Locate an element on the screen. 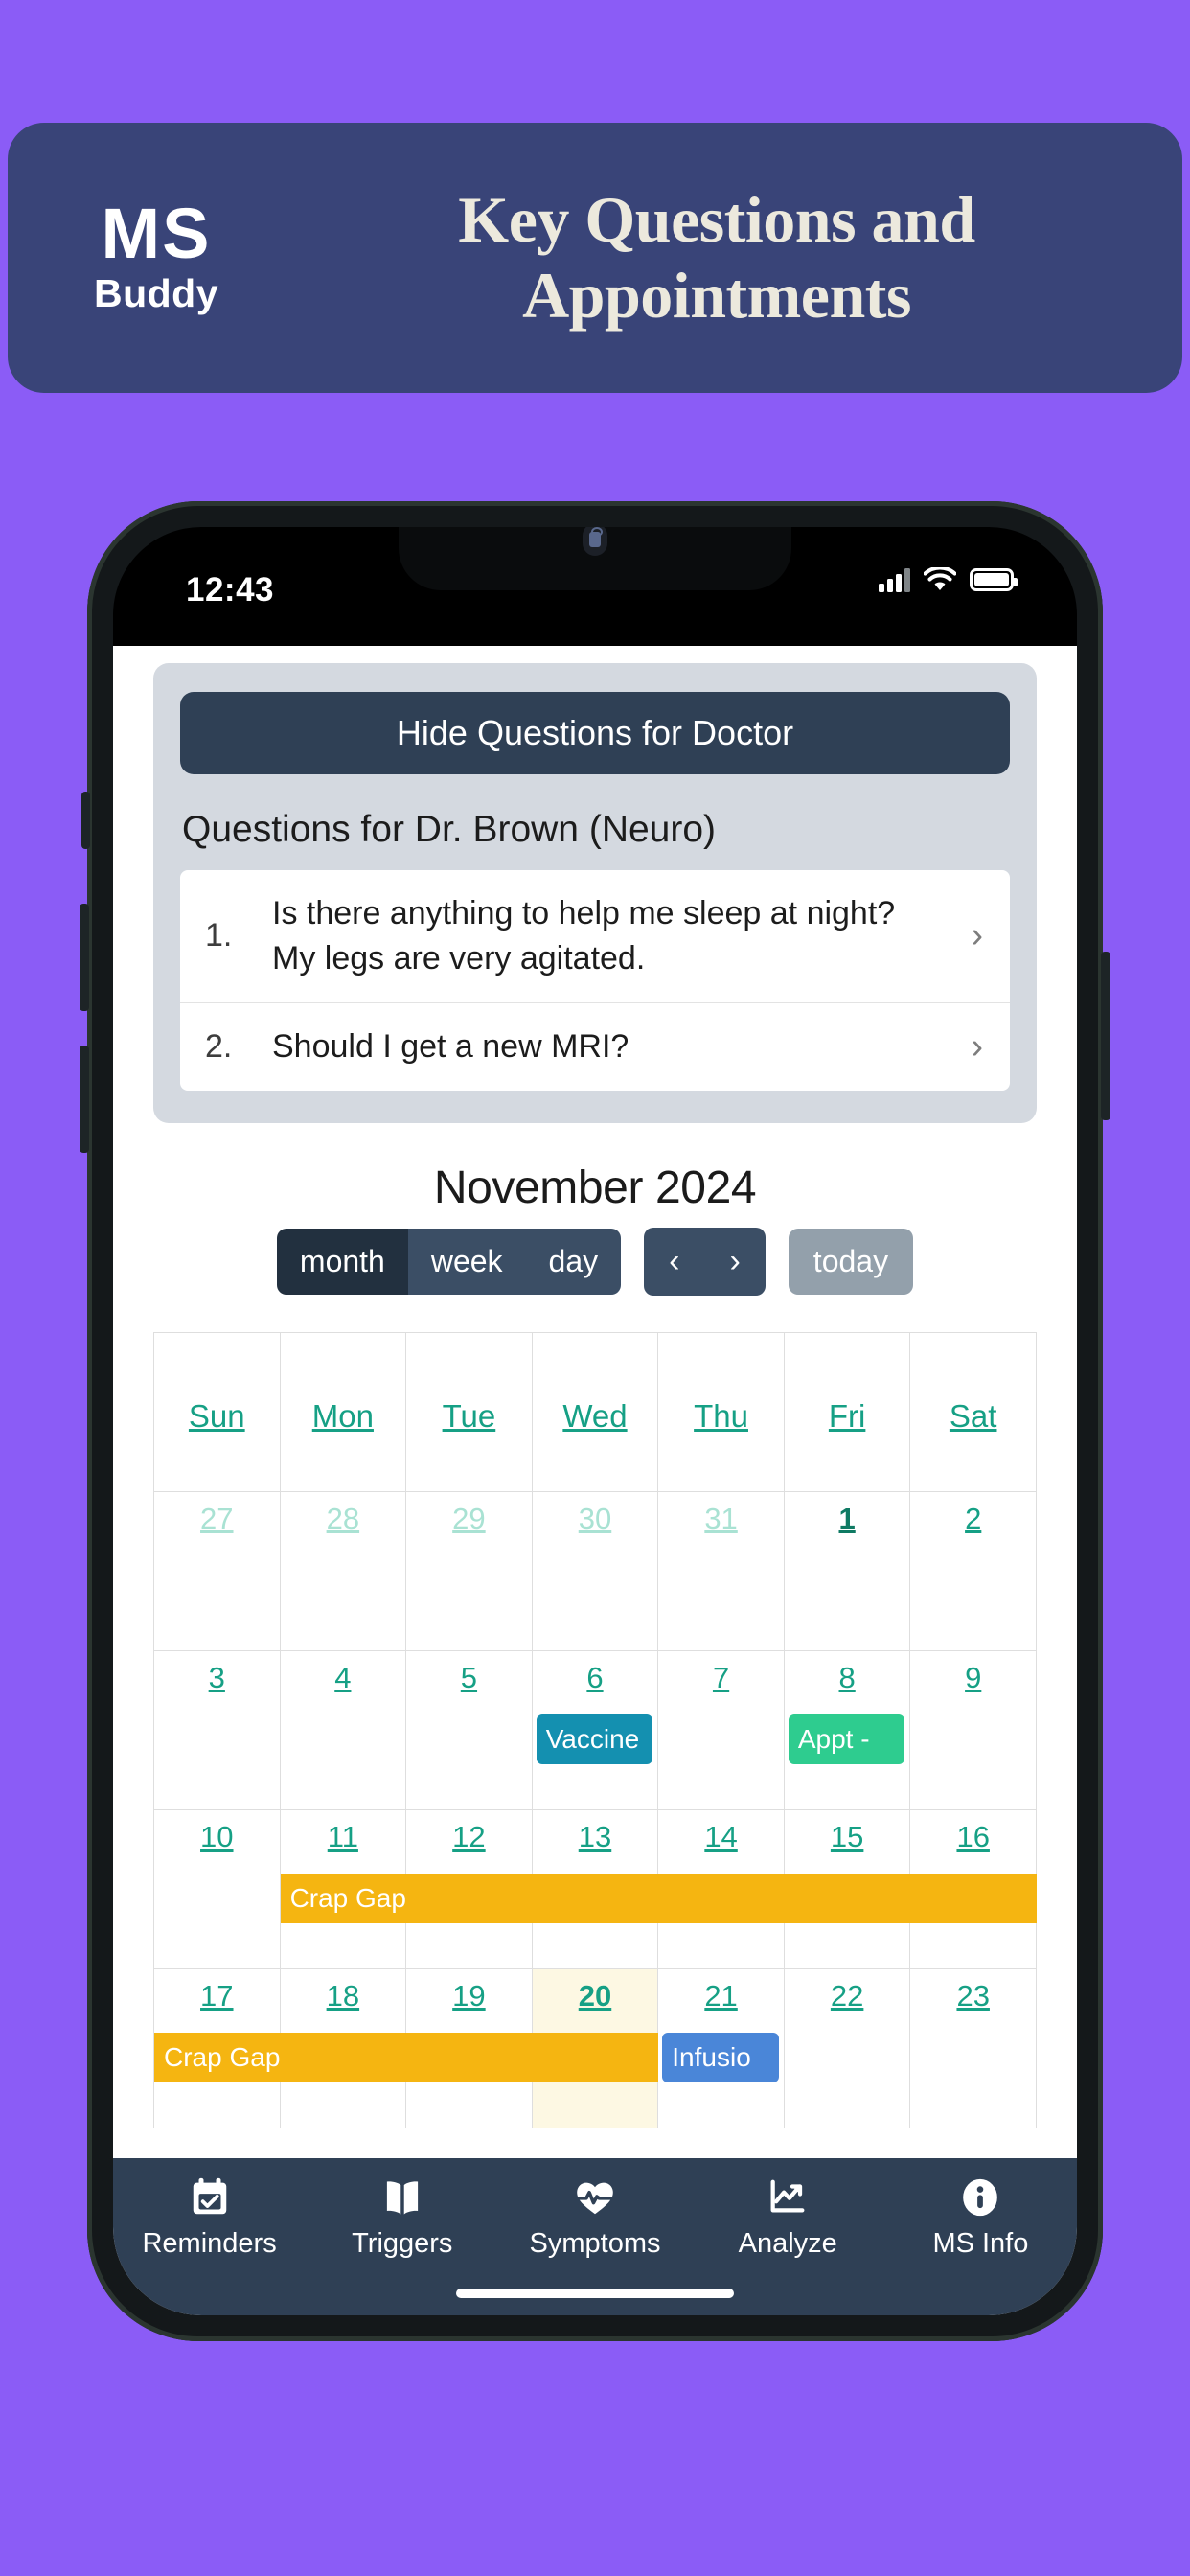 This screenshot has height=2576, width=1190. calendar-day-cell: 9 is located at coordinates (974, 1730).